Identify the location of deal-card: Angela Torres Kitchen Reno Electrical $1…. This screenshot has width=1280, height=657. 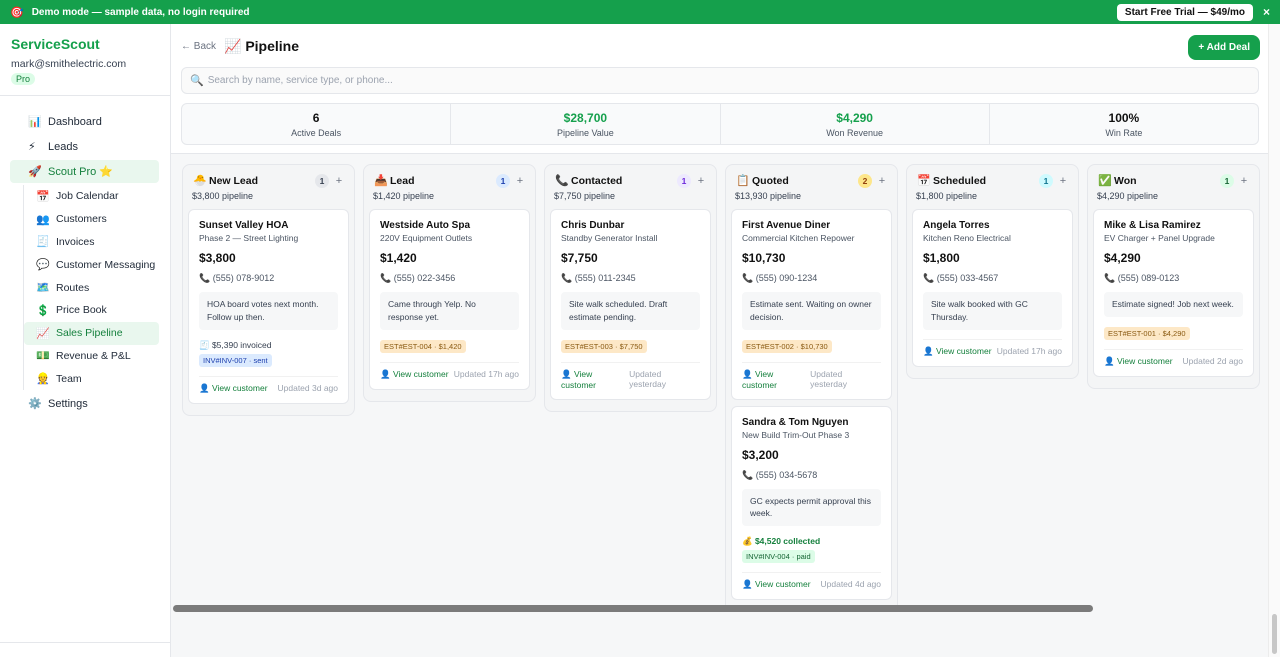
(992, 288).